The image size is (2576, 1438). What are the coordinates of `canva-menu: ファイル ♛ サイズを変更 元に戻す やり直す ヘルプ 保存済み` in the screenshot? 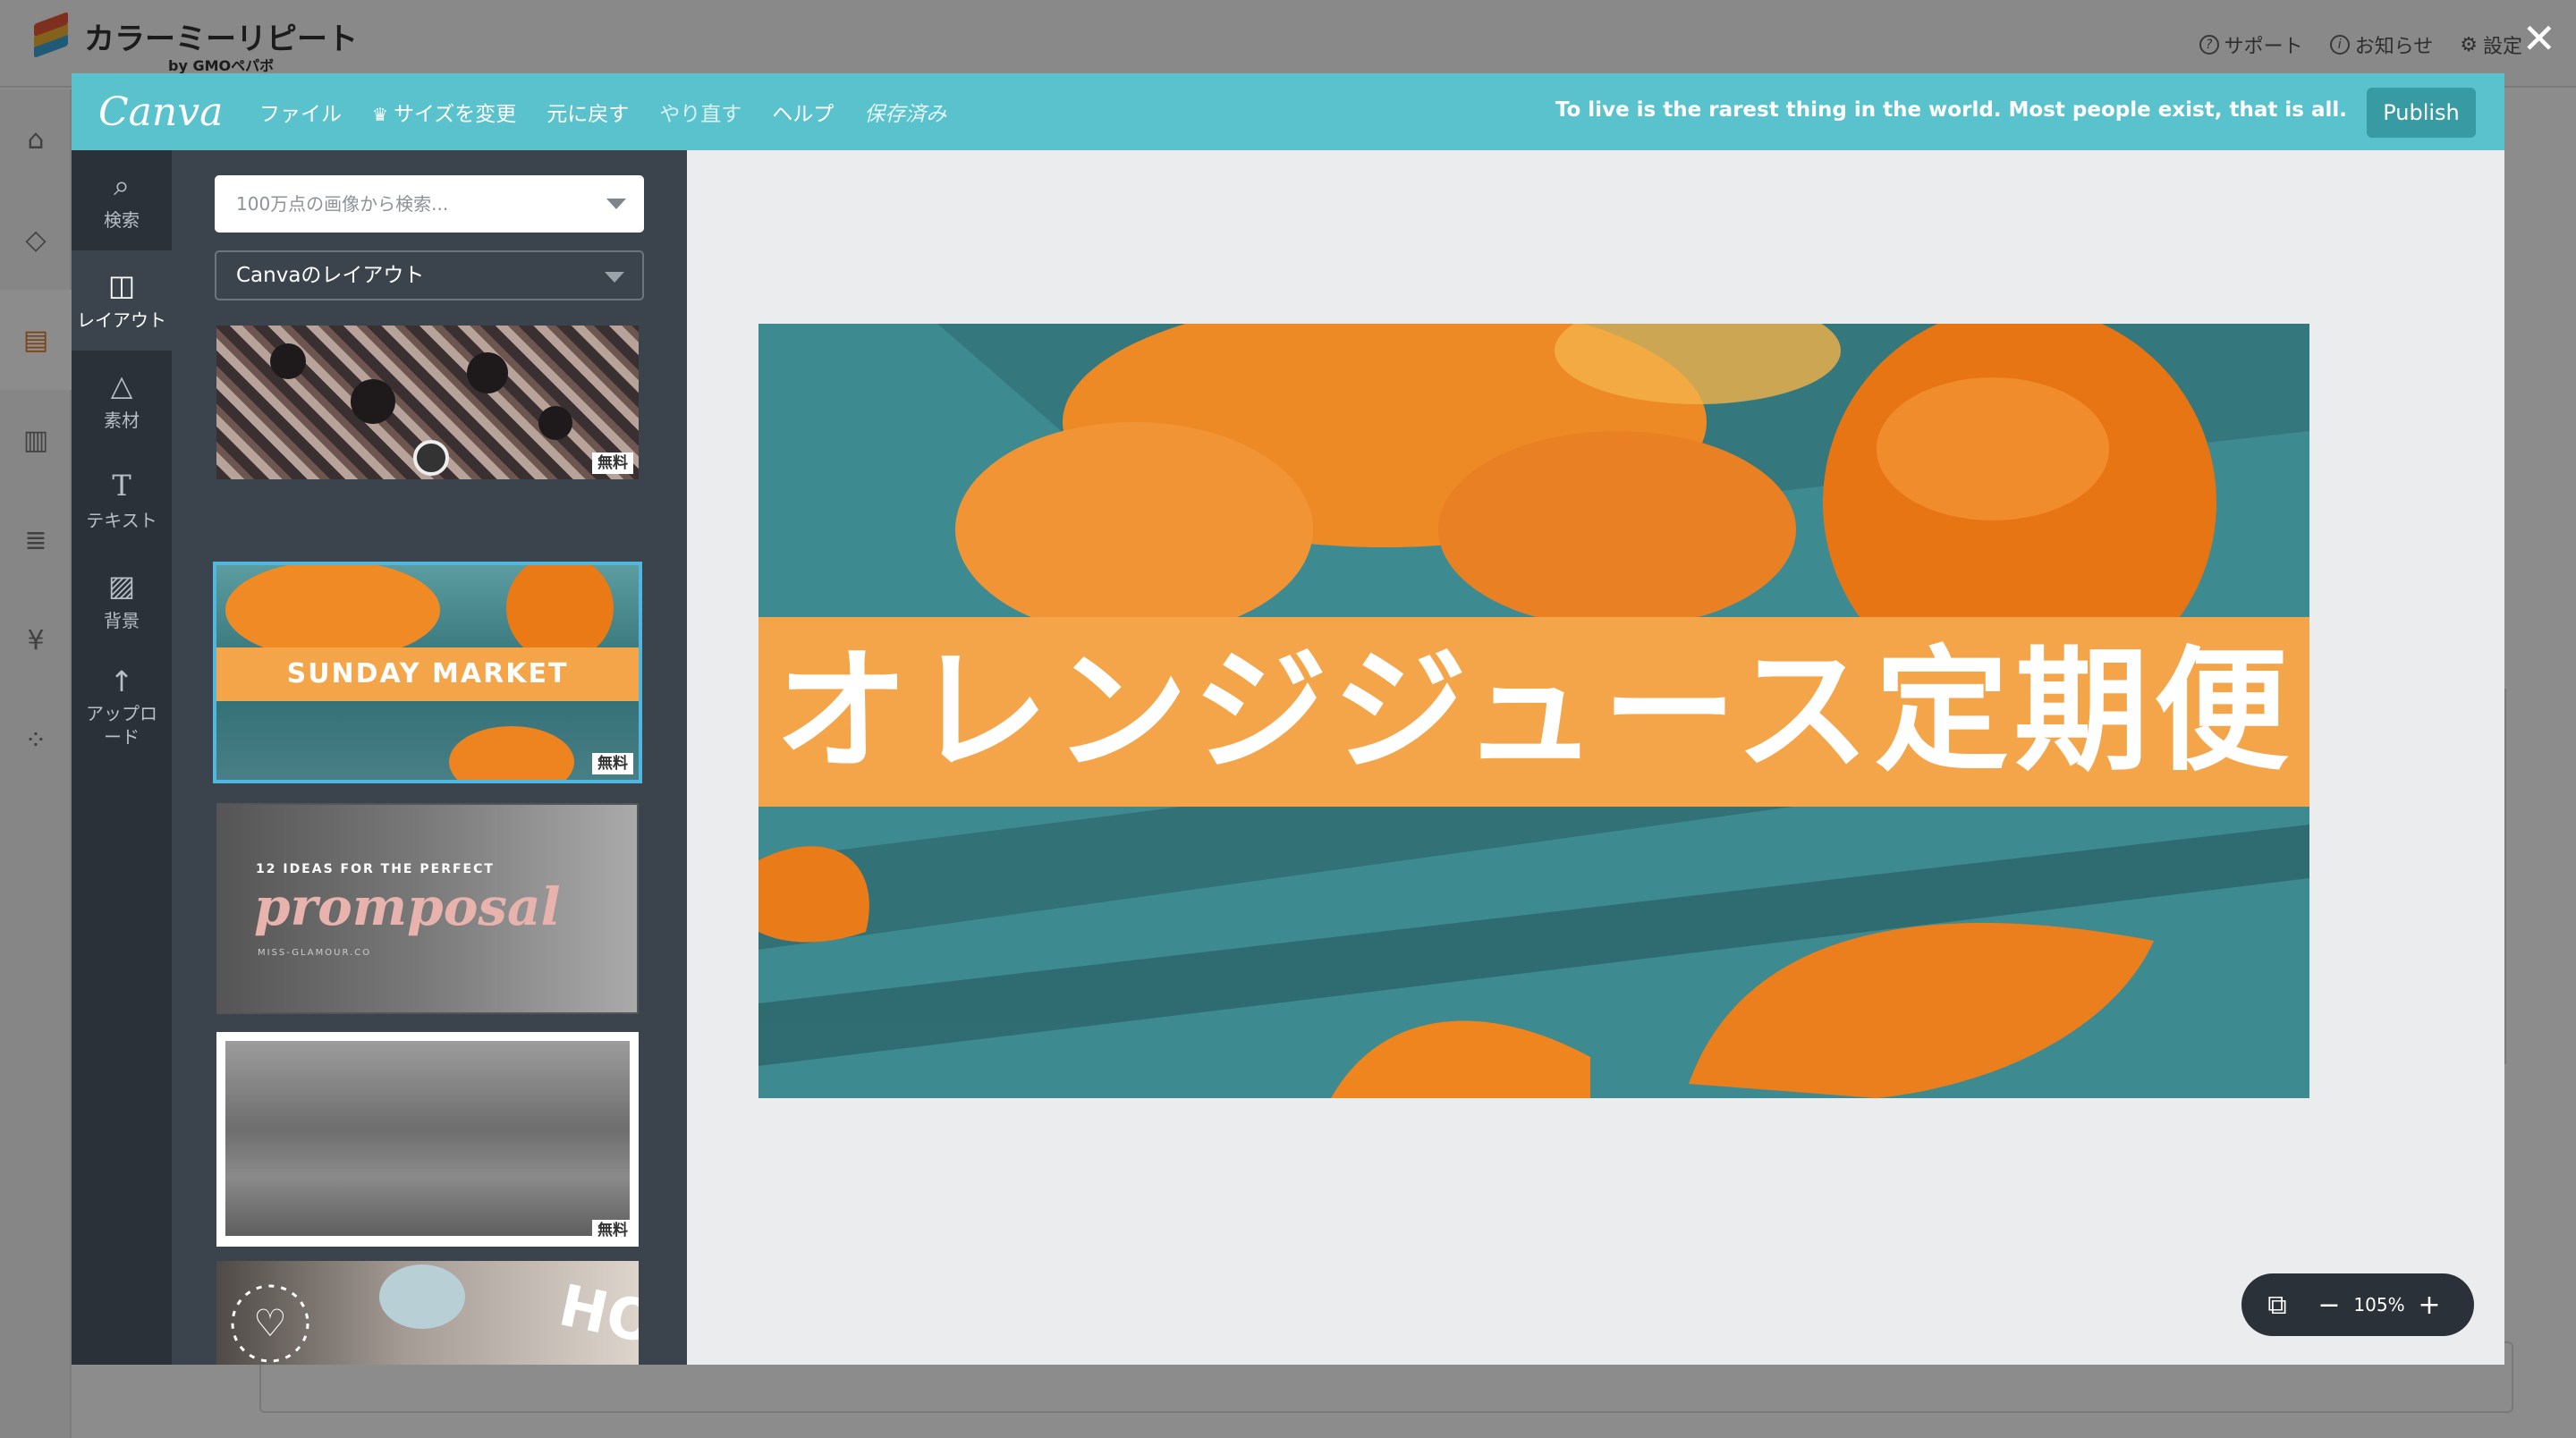 It's located at (602, 112).